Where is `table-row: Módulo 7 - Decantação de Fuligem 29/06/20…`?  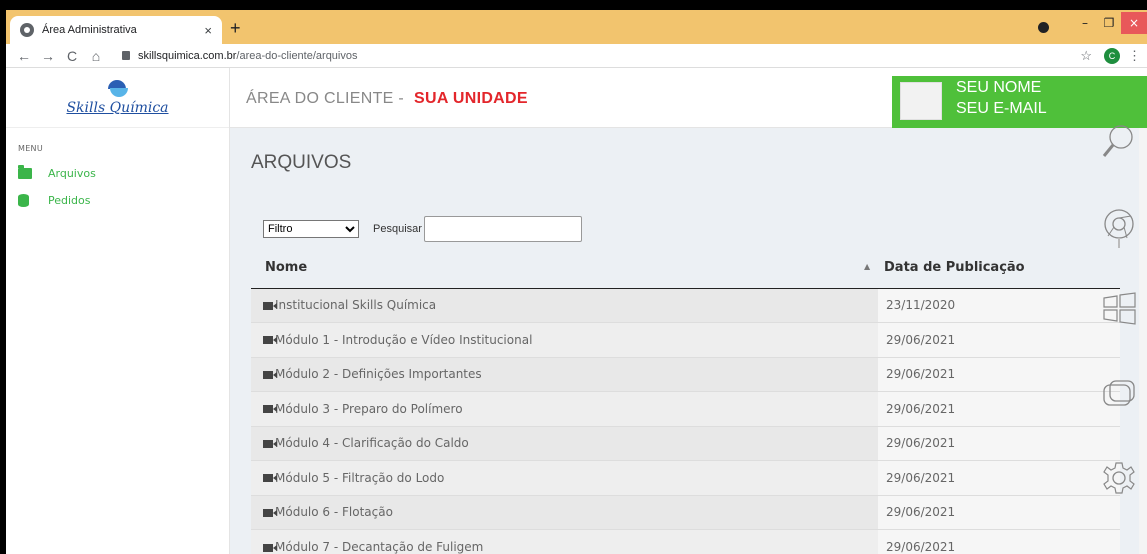
table-row: Módulo 7 - Decantação de Fuligem 29/06/20… is located at coordinates (685, 541).